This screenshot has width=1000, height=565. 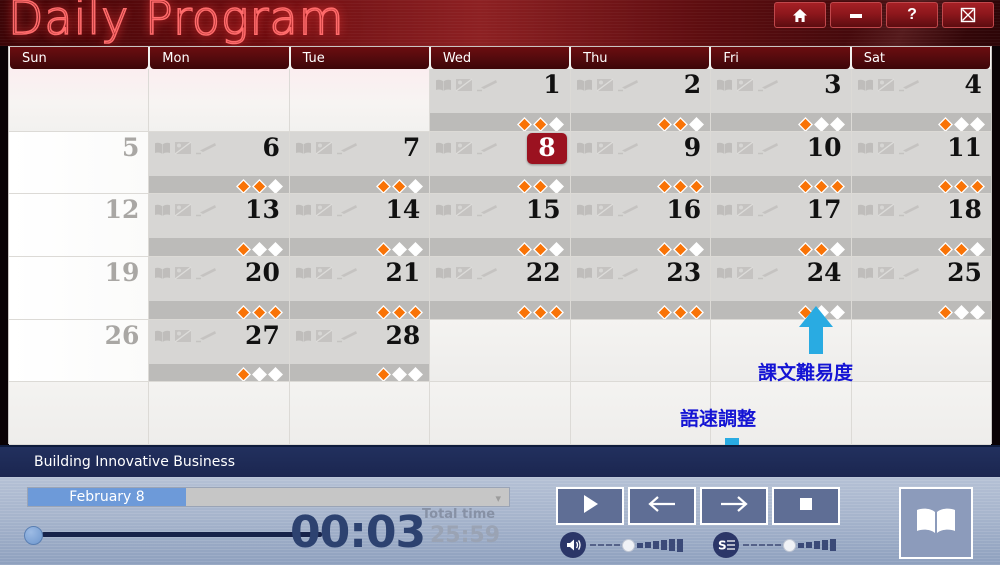 I want to click on calendar-day-cell-10: 10, so click(x=781, y=163).